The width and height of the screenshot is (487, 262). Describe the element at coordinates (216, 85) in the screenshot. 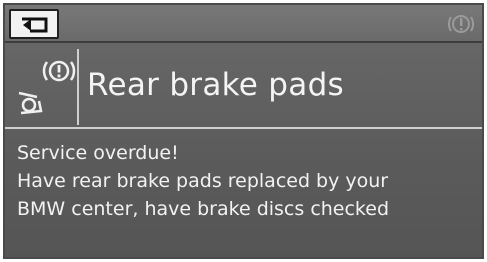

I see `notification-title: Rear brake pads` at that location.